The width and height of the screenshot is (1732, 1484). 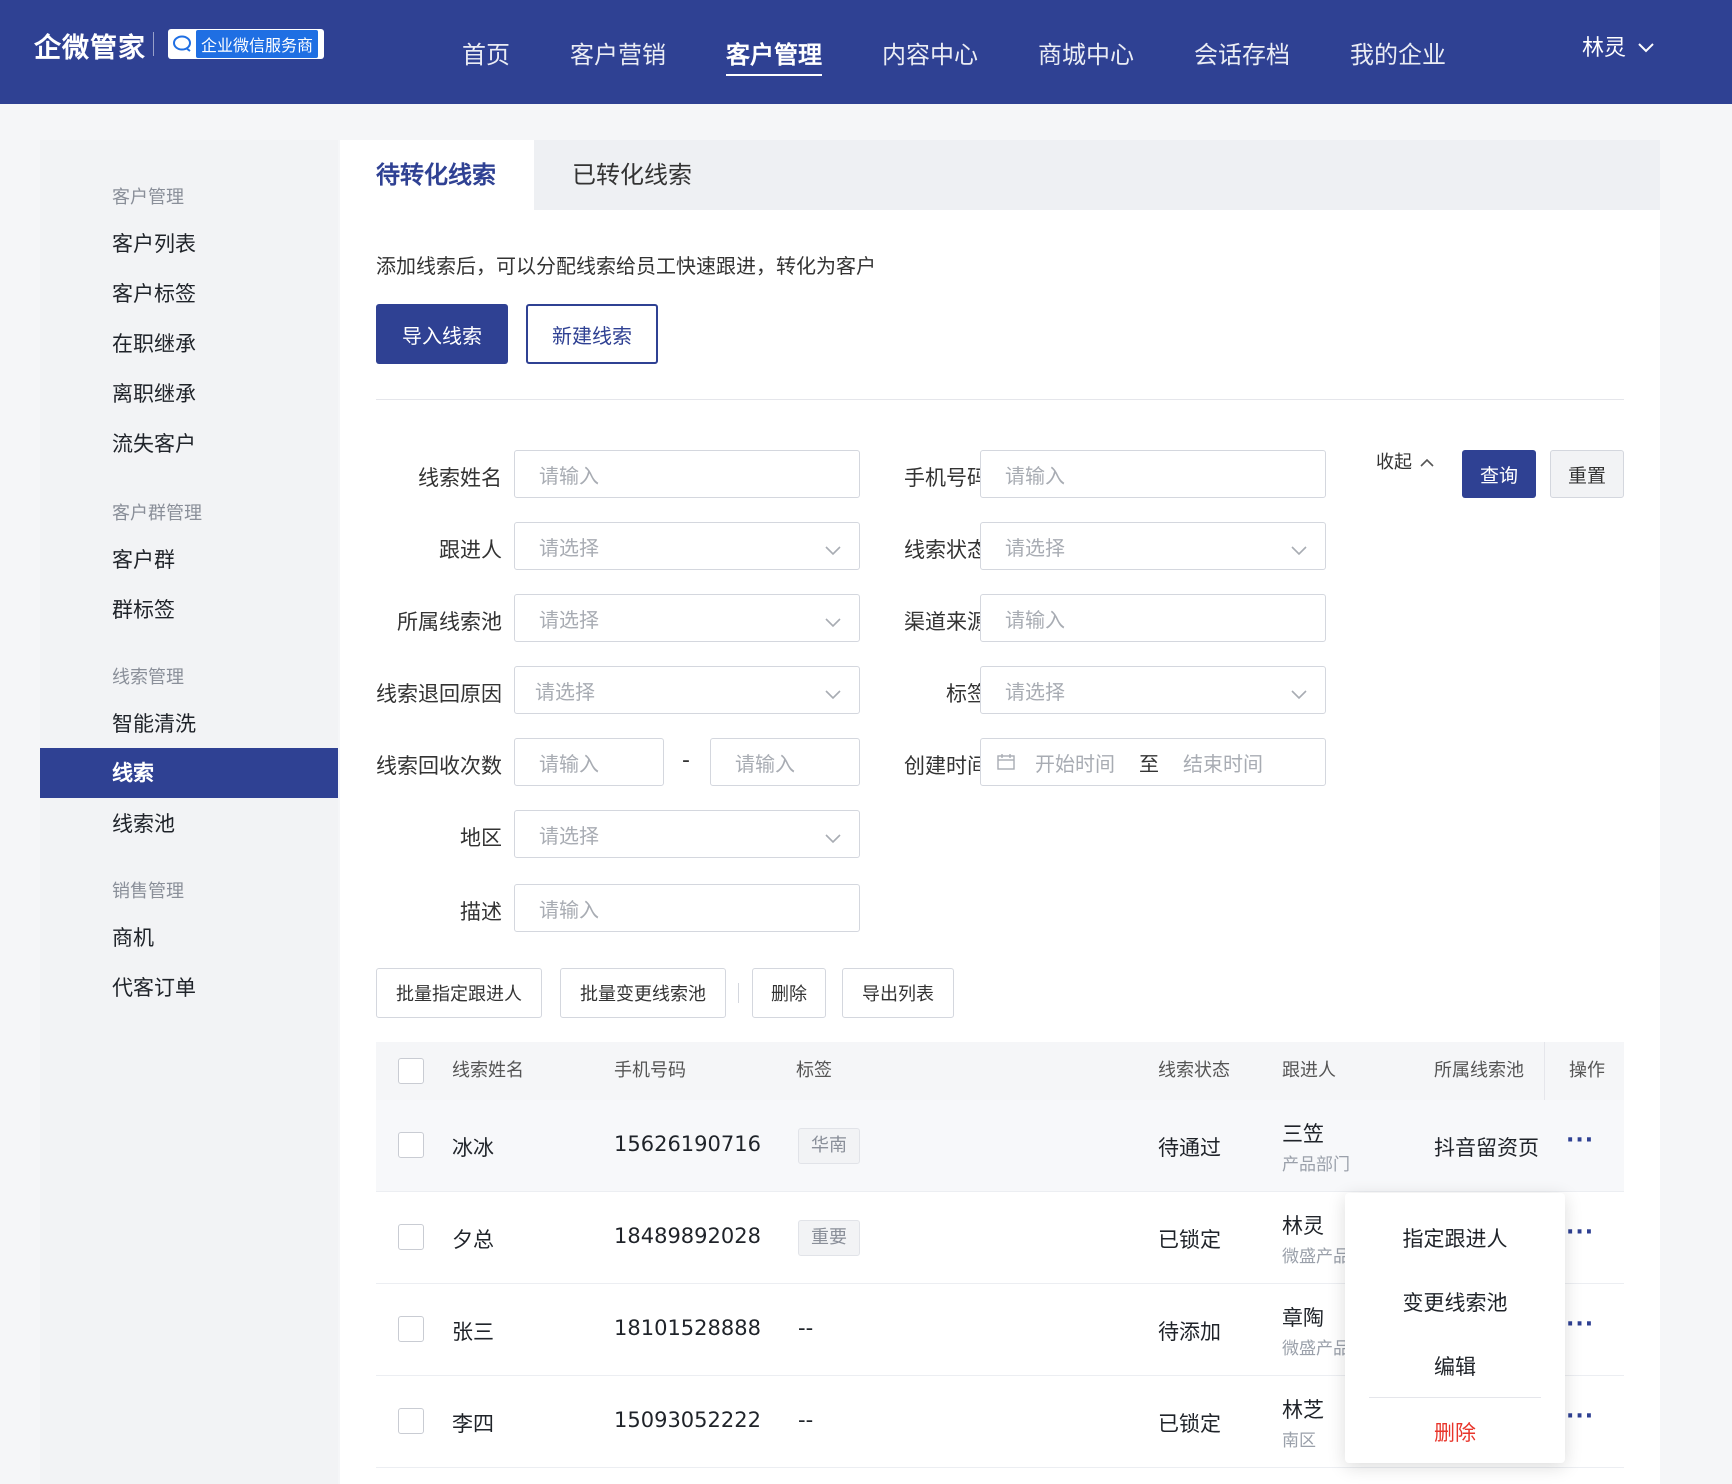 What do you see at coordinates (189, 344) in the screenshot?
I see `sidebar-item-on-job-transfer: 在职继承` at bounding box center [189, 344].